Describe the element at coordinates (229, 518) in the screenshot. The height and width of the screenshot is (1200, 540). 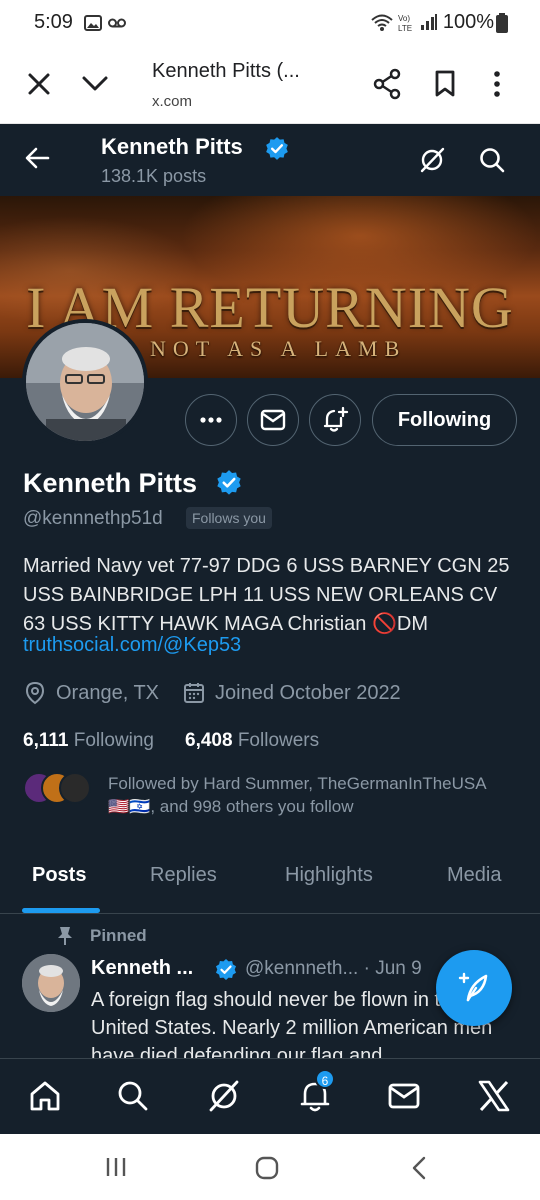
I see `follows-you-badge: Follows you` at that location.